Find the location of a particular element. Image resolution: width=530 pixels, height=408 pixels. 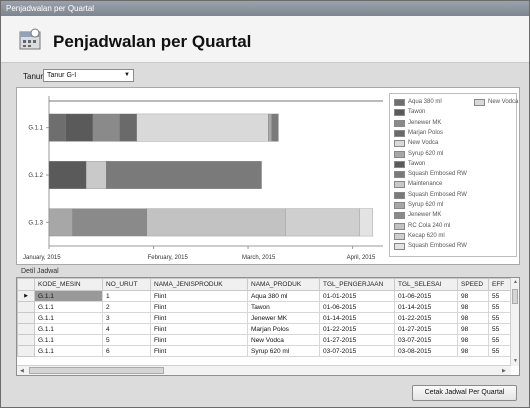

scroll-left-icon: ◀ is located at coordinates (22, 371).